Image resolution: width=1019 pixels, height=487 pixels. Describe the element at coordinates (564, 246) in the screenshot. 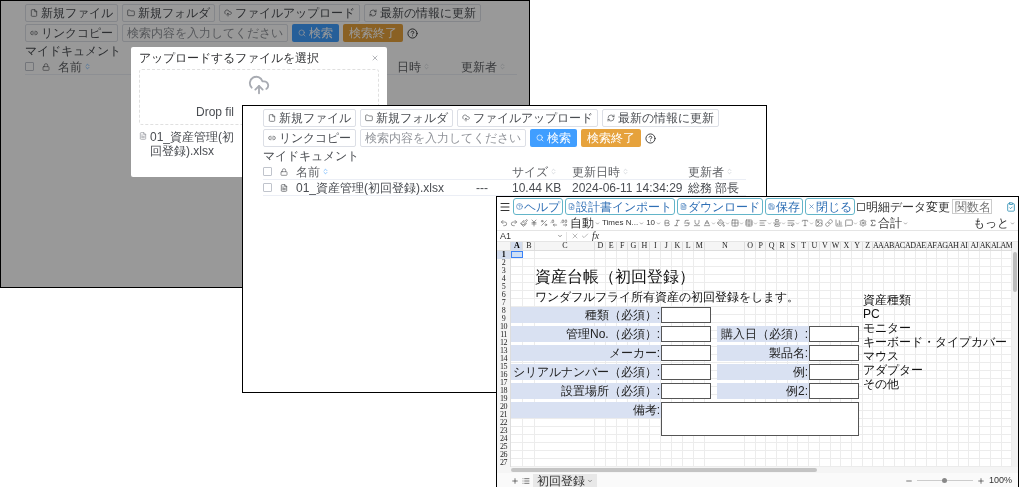

I see `column-header: C` at that location.